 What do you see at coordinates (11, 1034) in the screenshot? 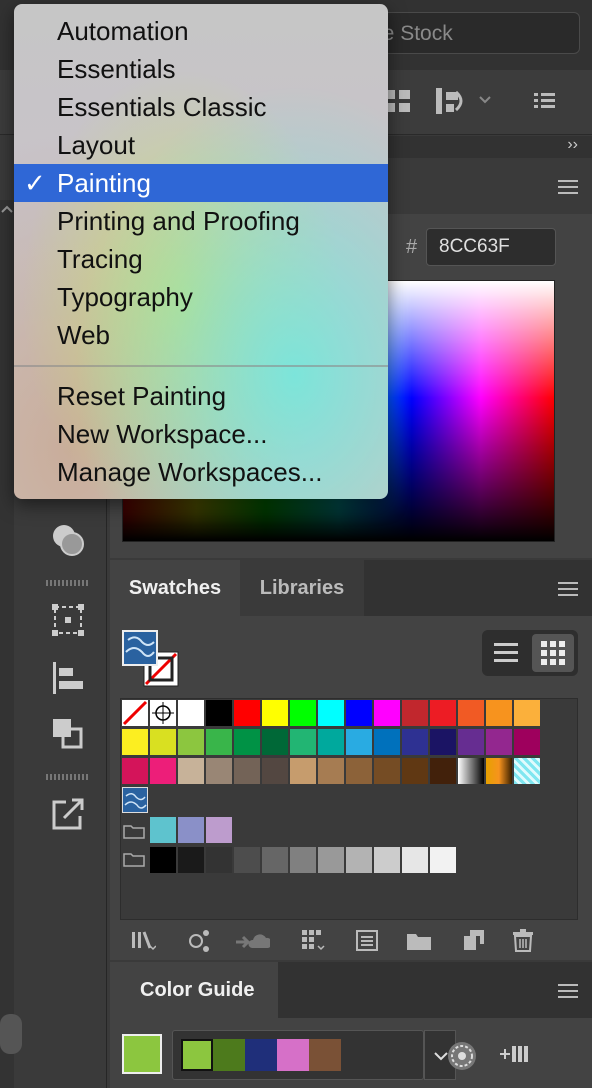
I see `tools-scroll-thumb` at bounding box center [11, 1034].